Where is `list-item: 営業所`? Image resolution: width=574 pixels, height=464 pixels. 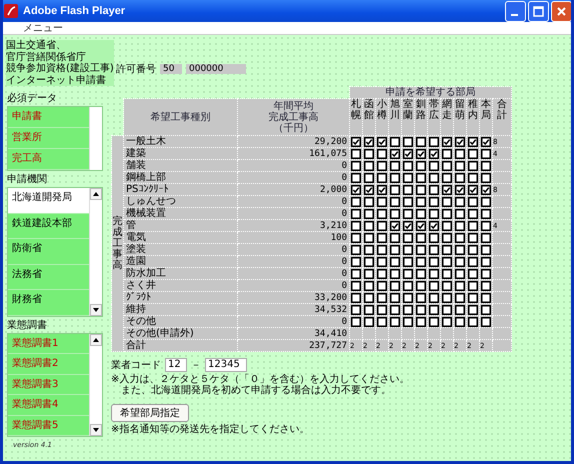
list-item: 営業所 is located at coordinates (48, 138).